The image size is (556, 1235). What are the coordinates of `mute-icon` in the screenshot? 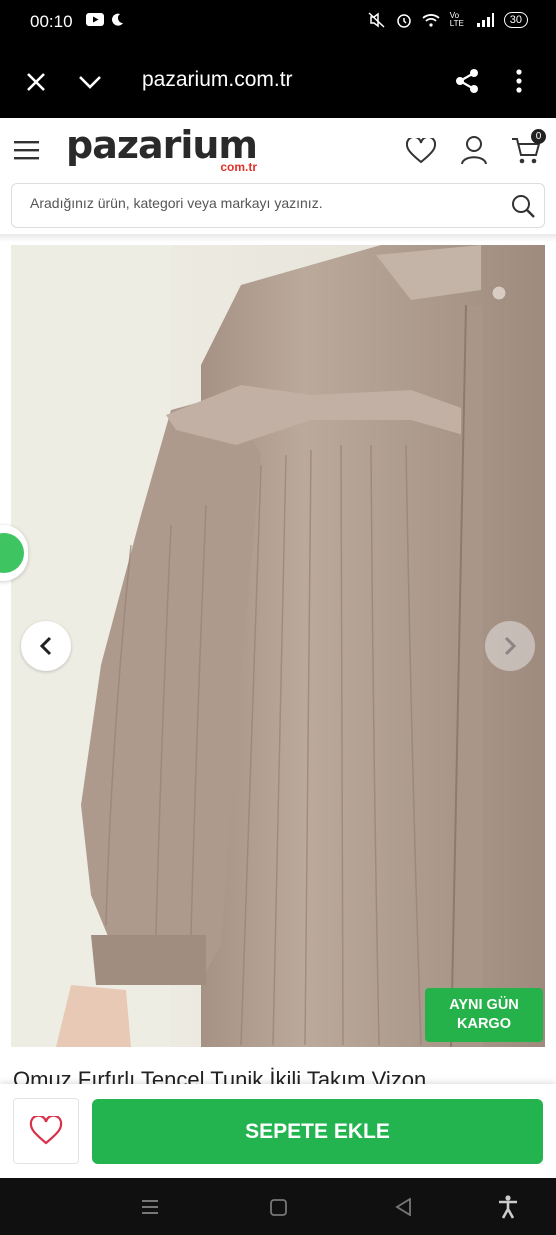 It's located at (376, 20).